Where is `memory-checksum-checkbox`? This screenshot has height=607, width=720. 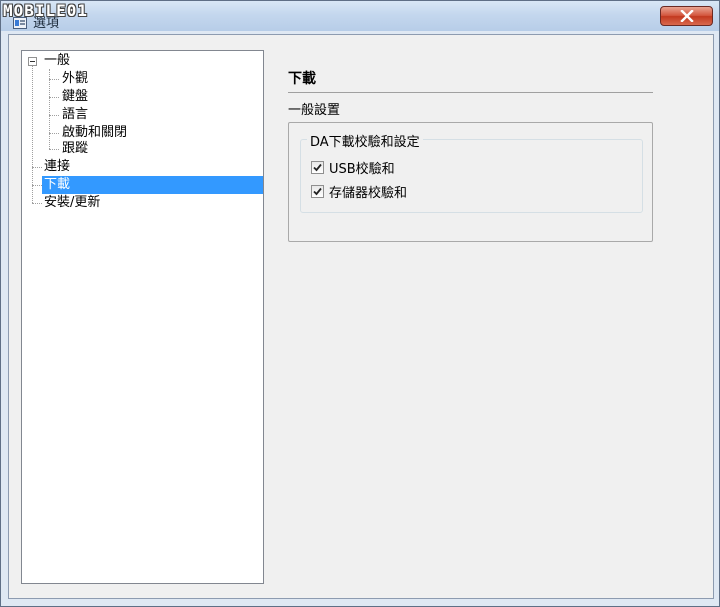 memory-checksum-checkbox is located at coordinates (317, 191).